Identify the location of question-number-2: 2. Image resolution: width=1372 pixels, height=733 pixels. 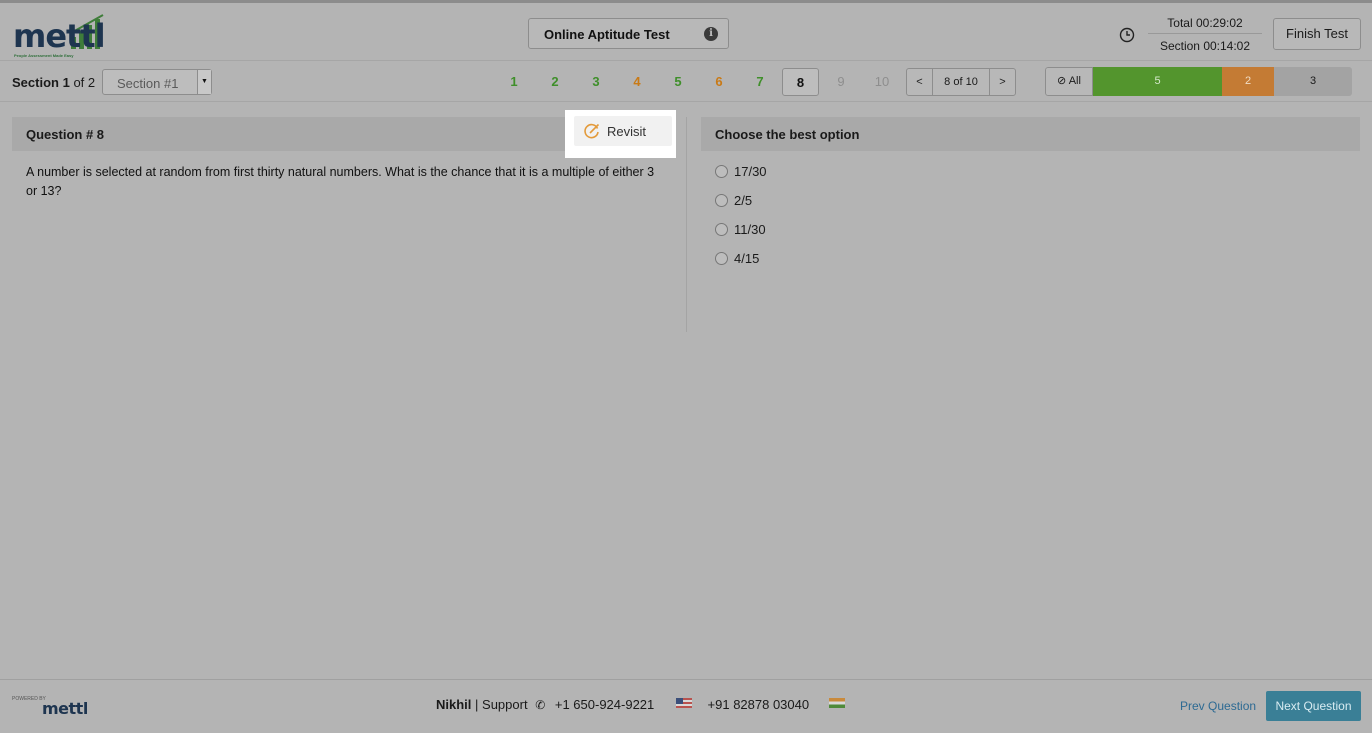
(555, 82).